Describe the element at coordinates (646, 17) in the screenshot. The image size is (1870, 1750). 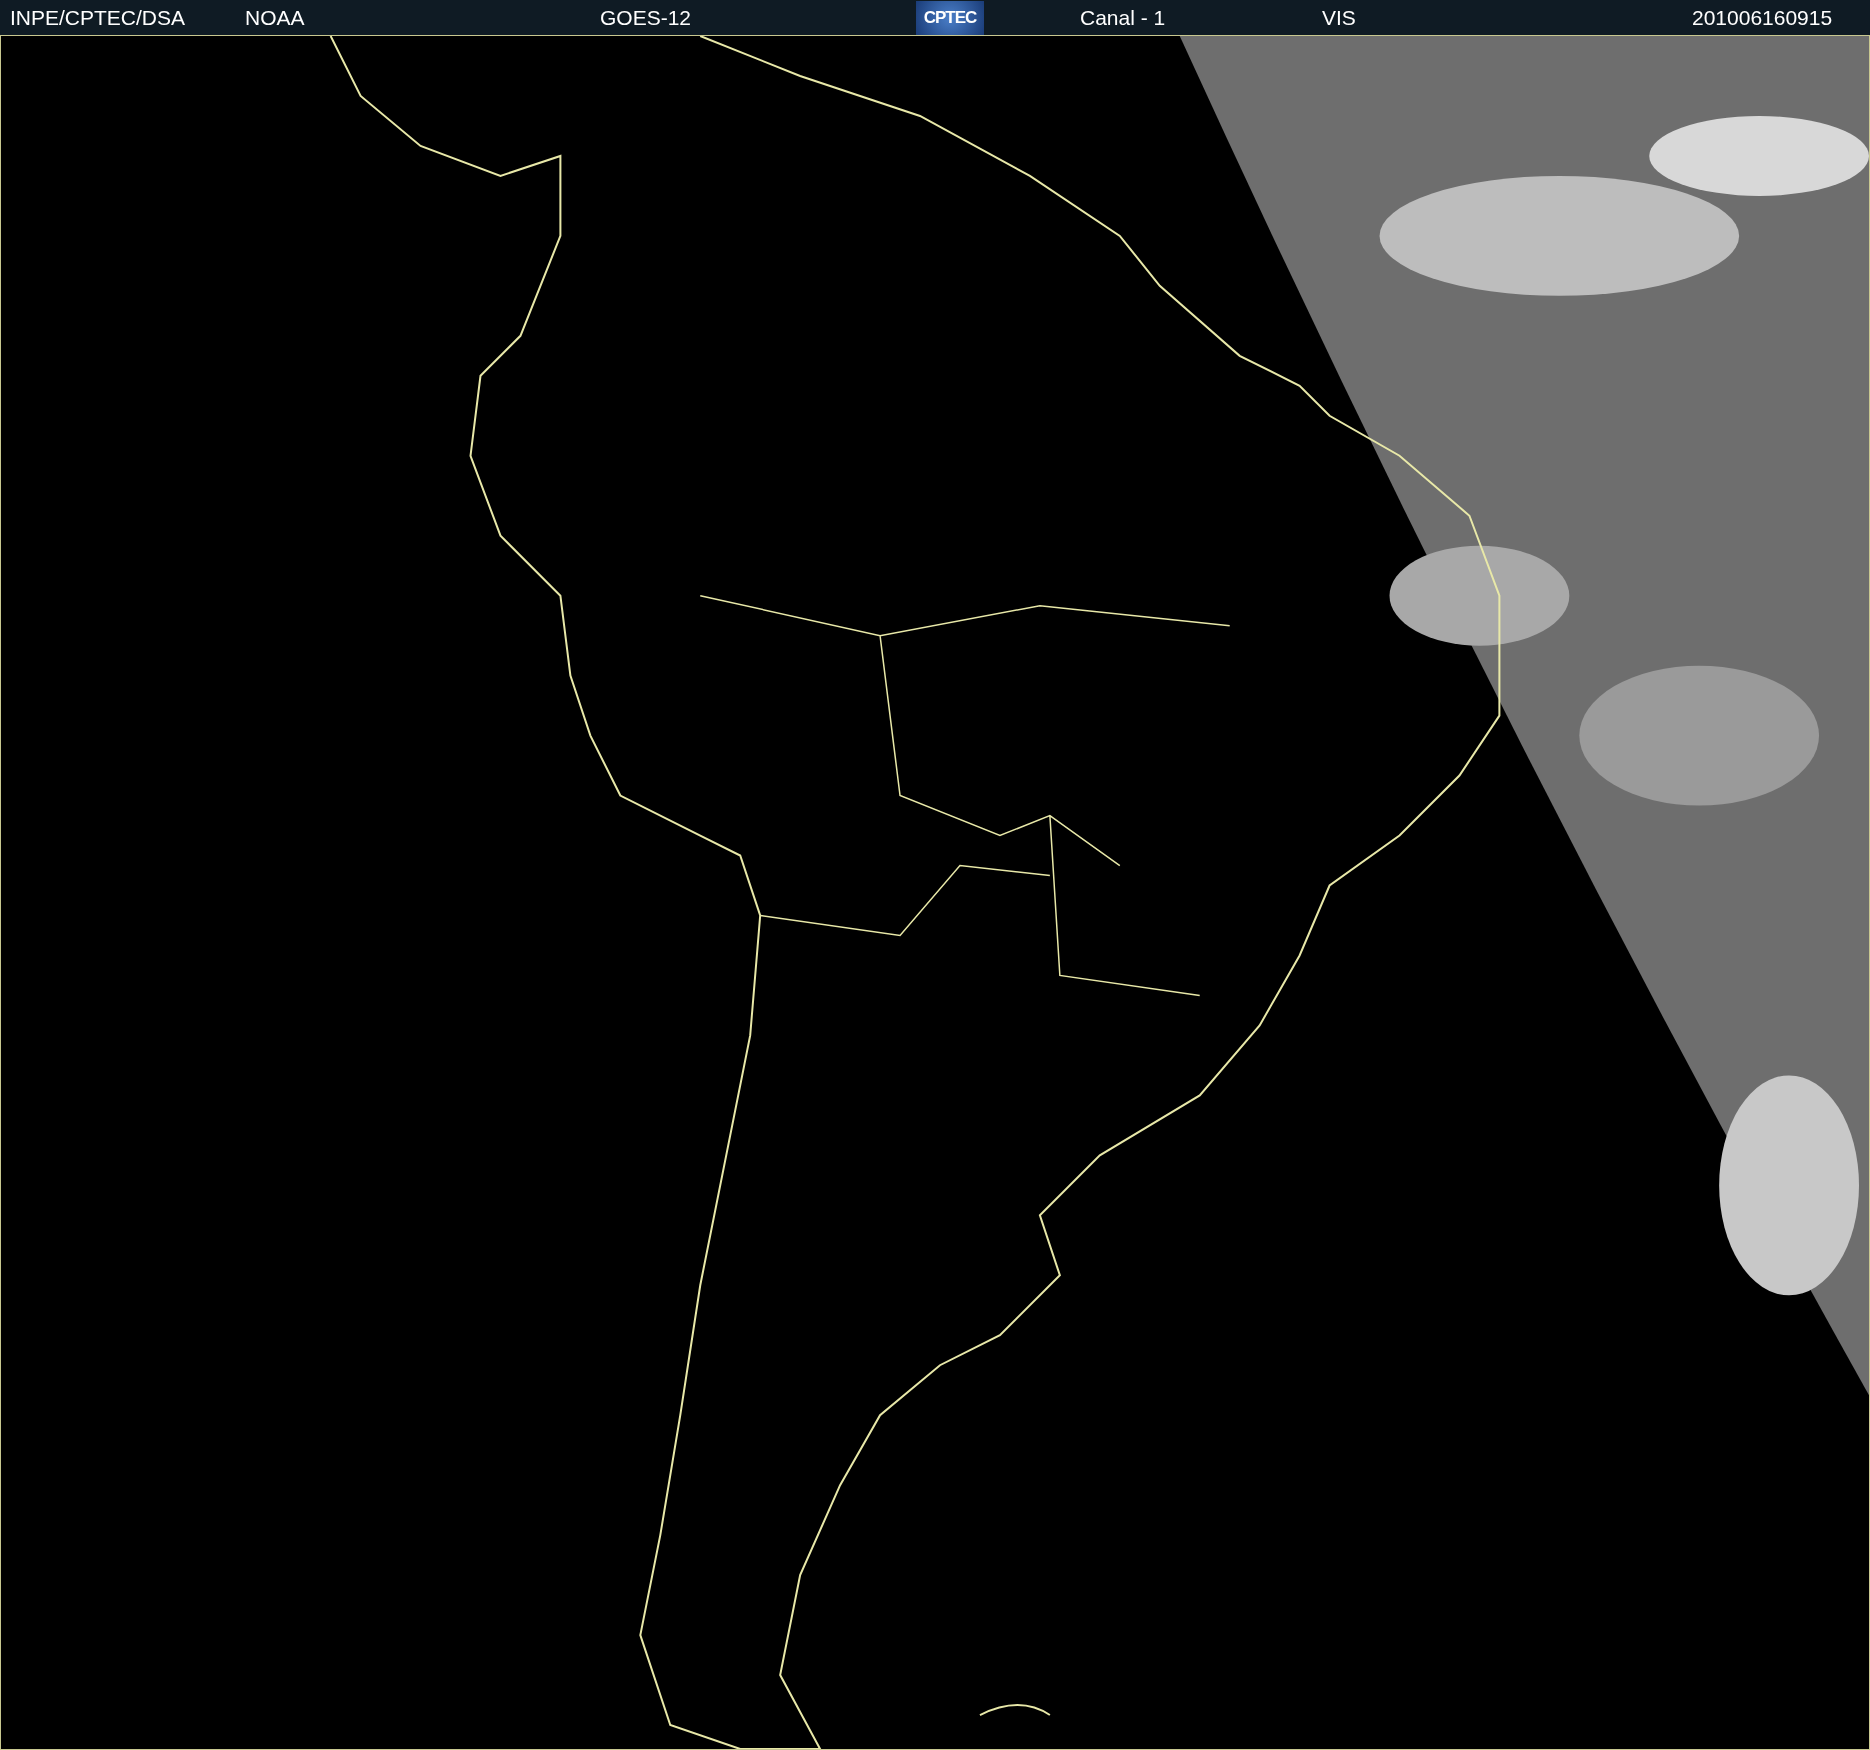
I see `satellite-label: GOES-12` at that location.